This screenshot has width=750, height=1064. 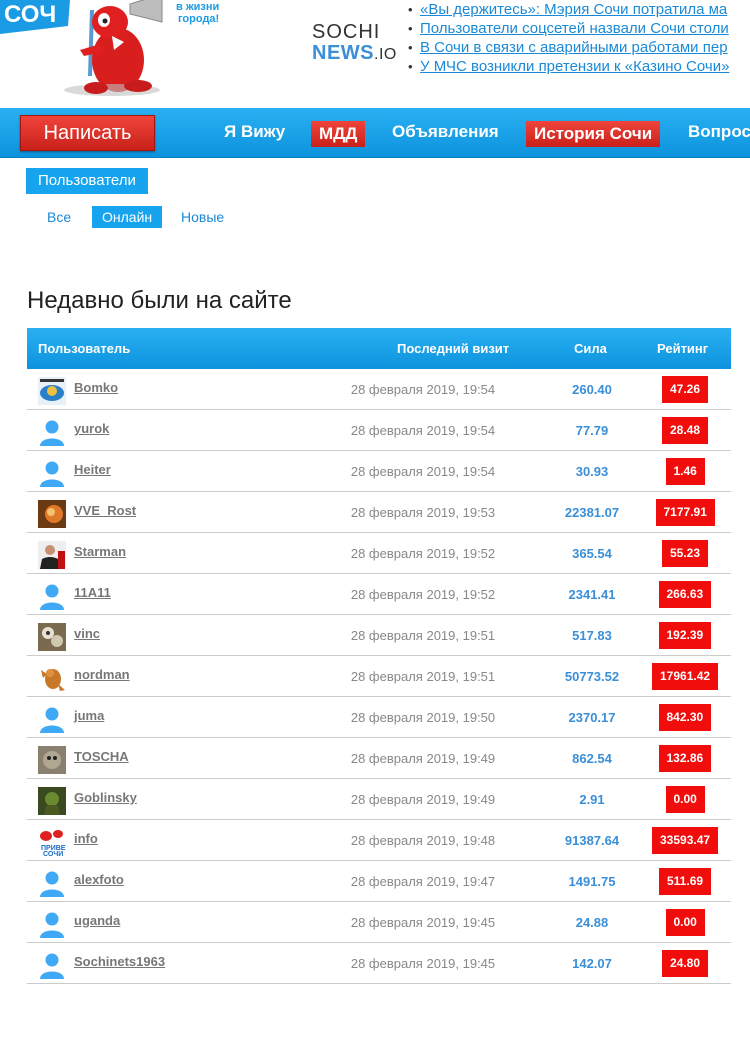 I want to click on news-link: В Сочи в связи с аварийными работами пер, so click(x=574, y=47).